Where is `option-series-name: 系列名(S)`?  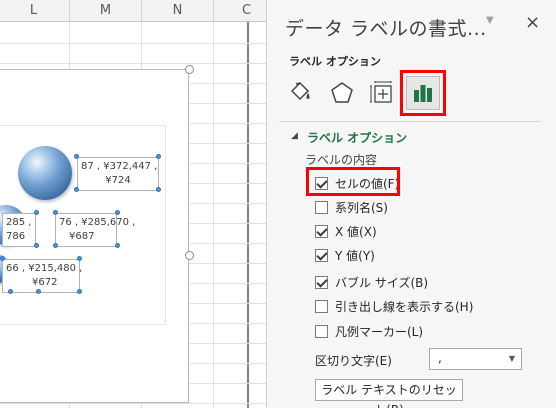 option-series-name: 系列名(S) is located at coordinates (351, 207).